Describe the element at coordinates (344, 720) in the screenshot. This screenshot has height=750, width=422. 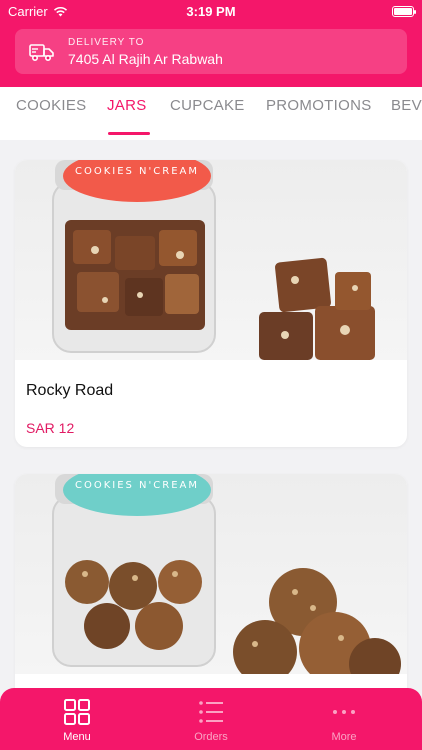
I see `nav-more: More` at that location.